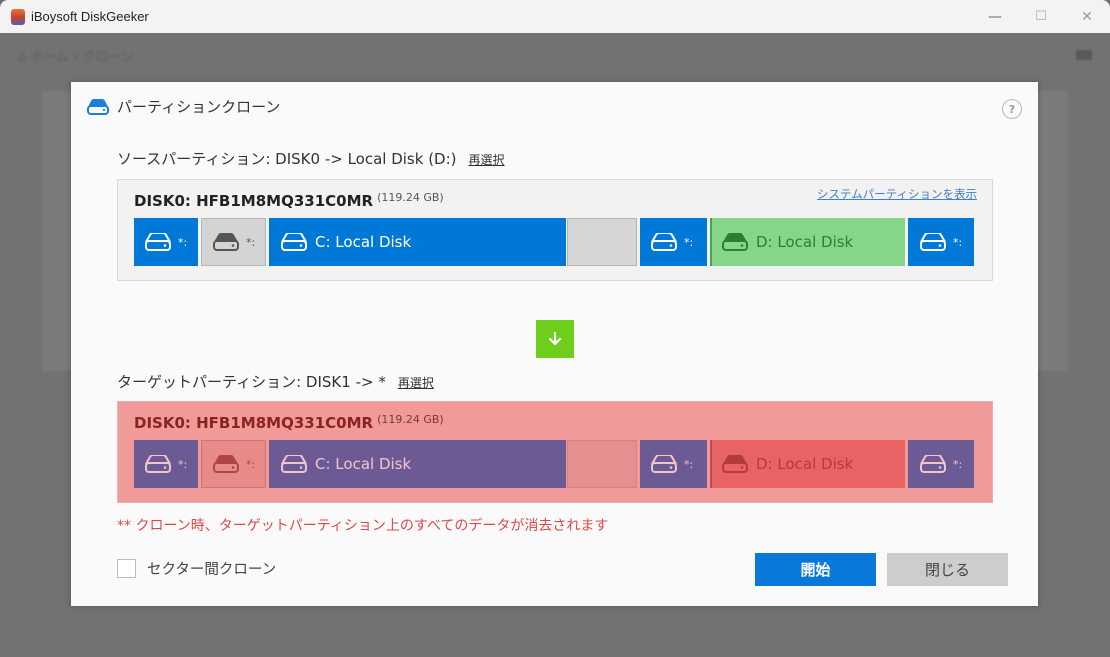  What do you see at coordinates (126, 568) in the screenshot?
I see `sector-clone-checkbox` at bounding box center [126, 568].